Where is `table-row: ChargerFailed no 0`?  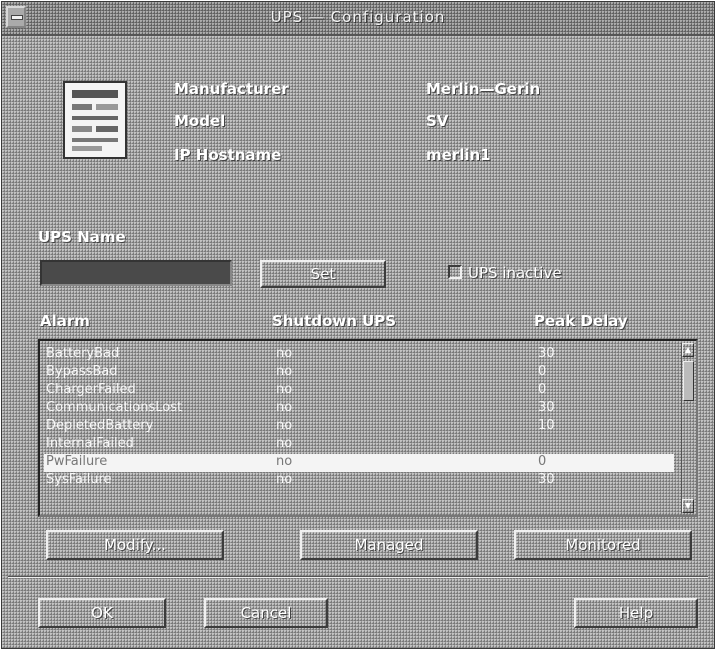 table-row: ChargerFailed no 0 is located at coordinates (359, 391).